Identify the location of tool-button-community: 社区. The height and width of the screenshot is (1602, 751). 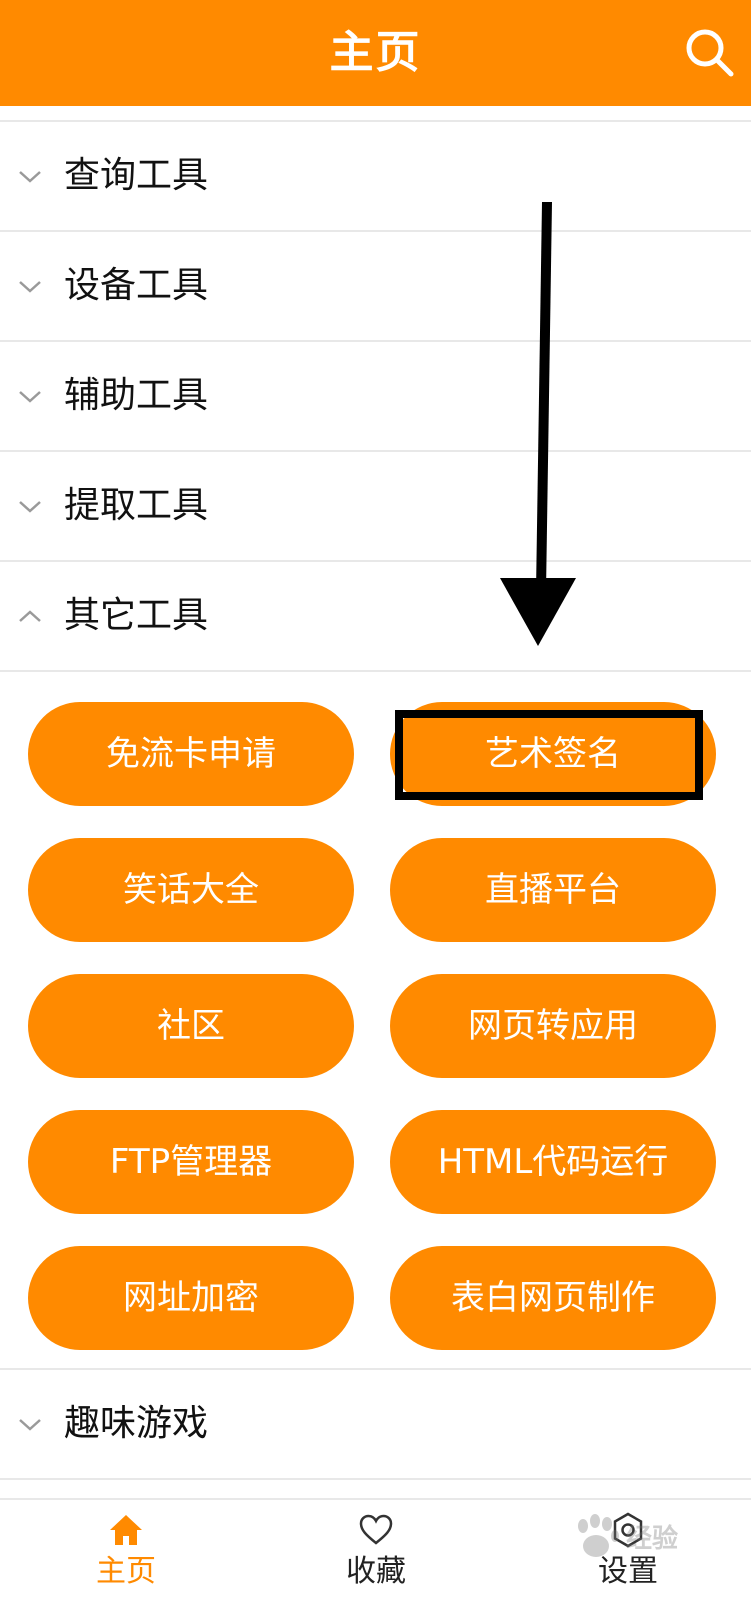
(191, 1026).